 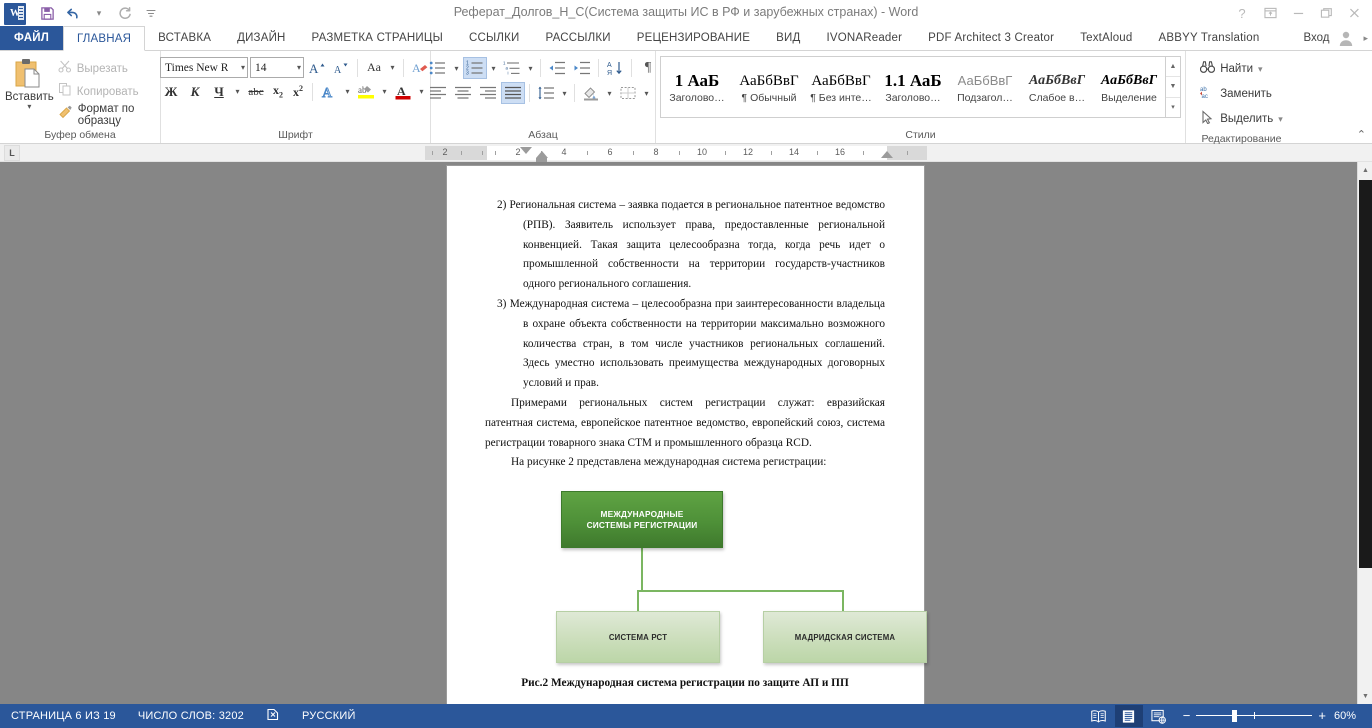 I want to click on numbering-button: 123, so click(x=475, y=68).